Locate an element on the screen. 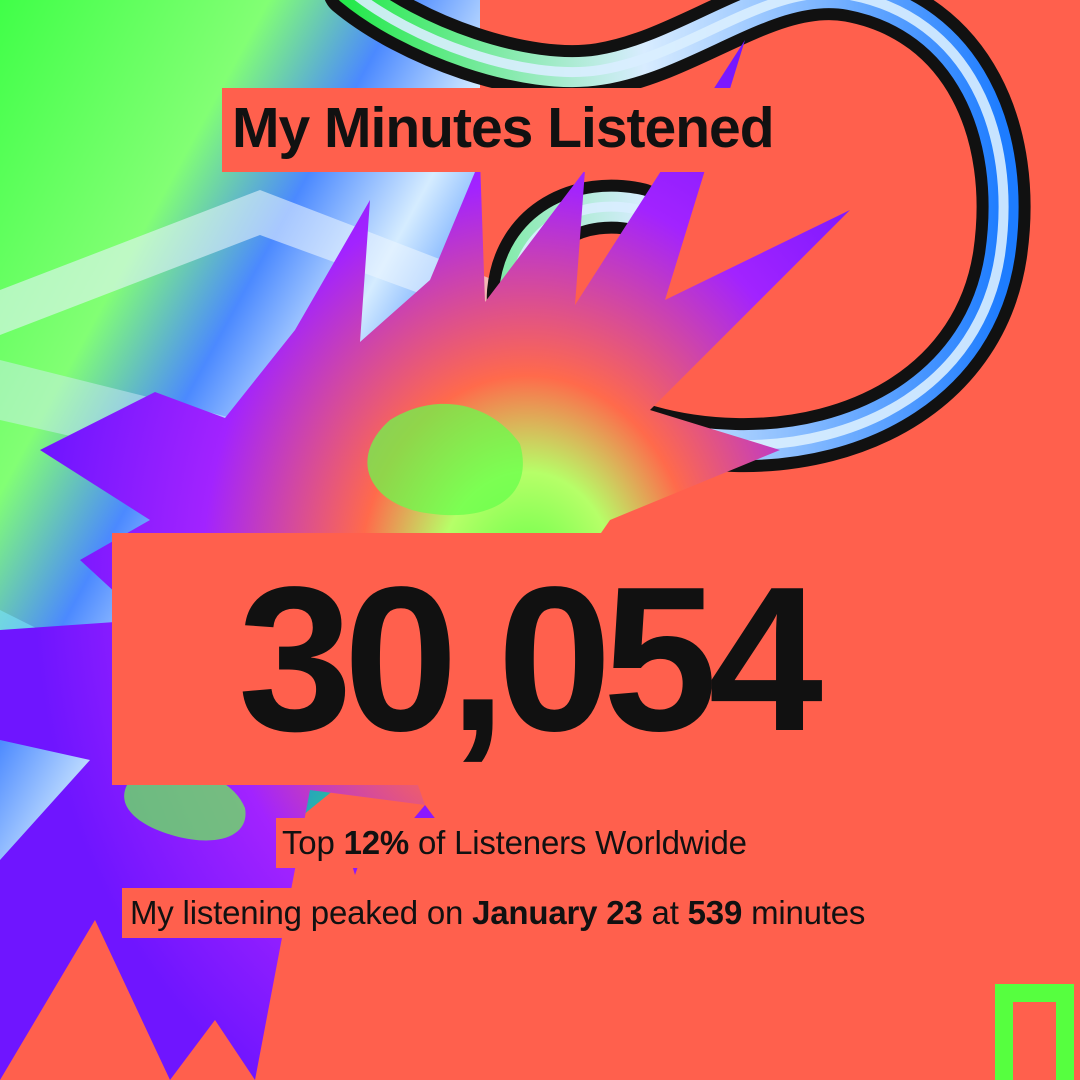 The height and width of the screenshot is (1080, 1080). listening-peak-middle: at is located at coordinates (665, 912).